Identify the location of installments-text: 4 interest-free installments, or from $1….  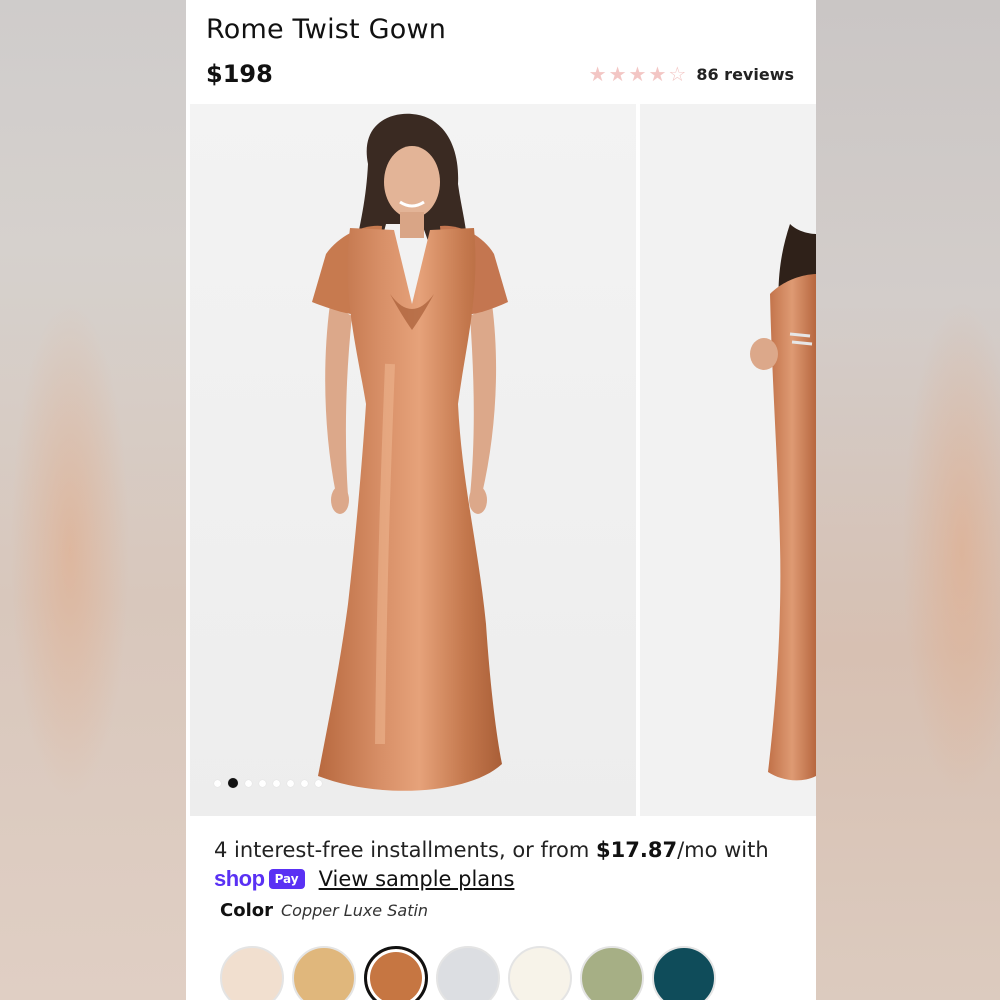
(509, 850).